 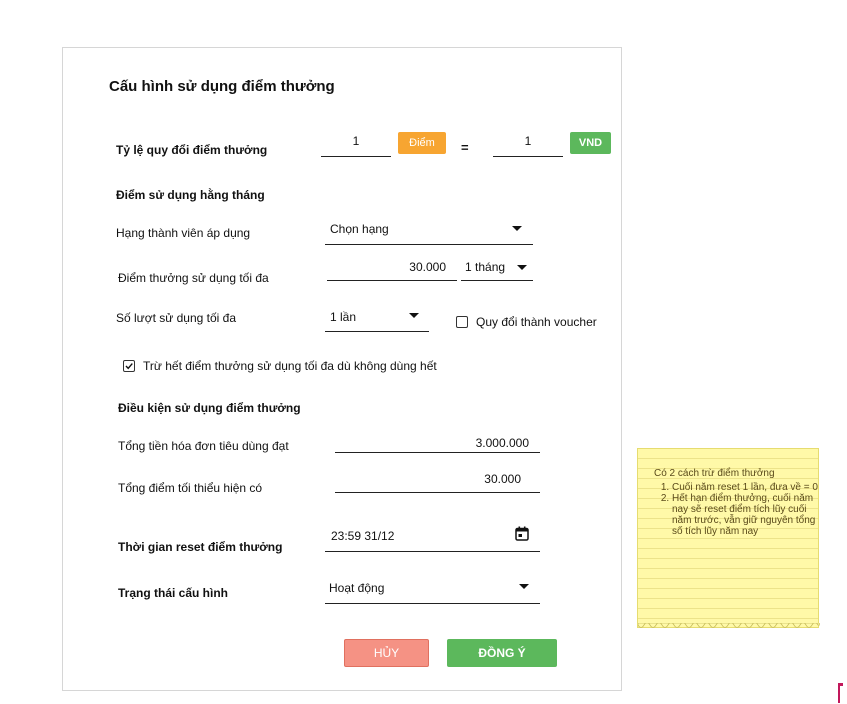 I want to click on wavy-edge-decoration, so click(x=729, y=625).